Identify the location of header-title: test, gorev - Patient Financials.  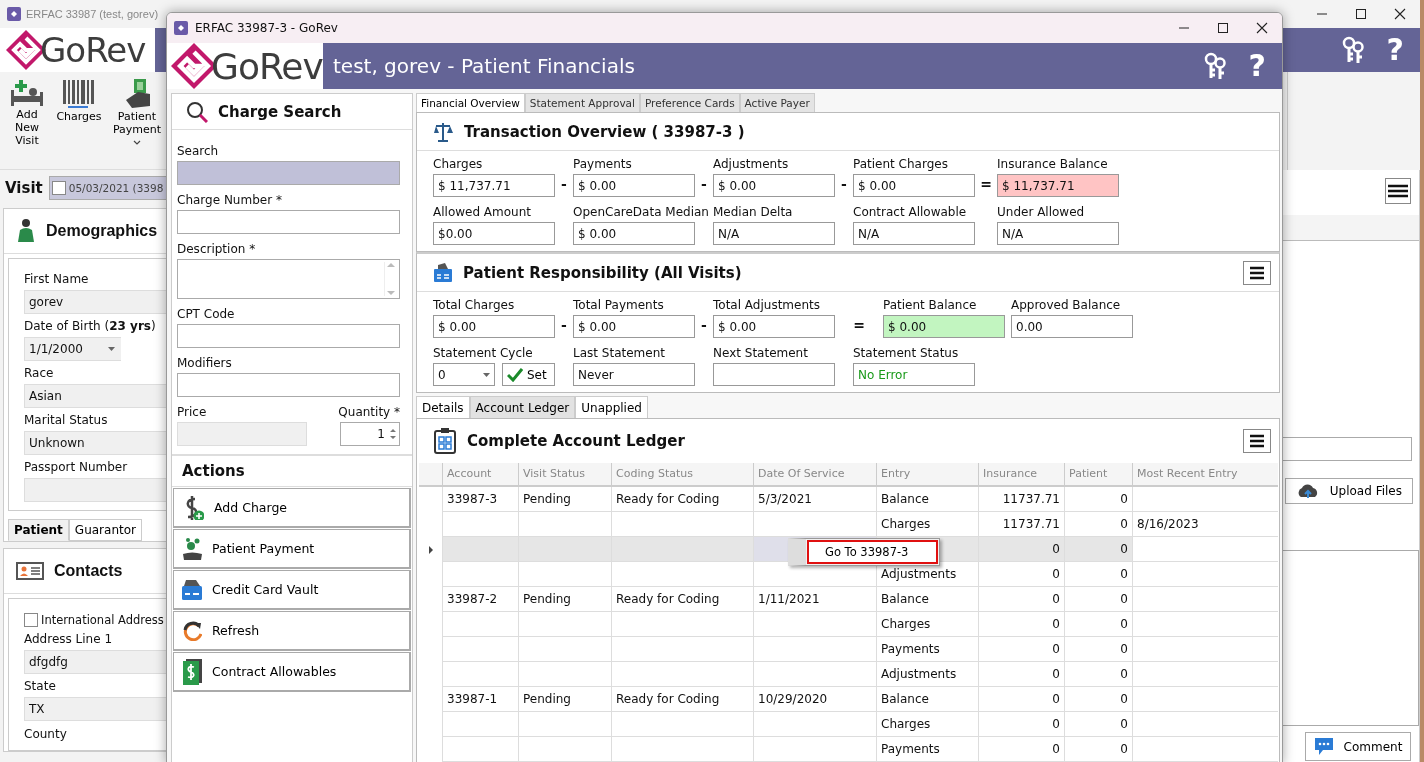
(483, 66).